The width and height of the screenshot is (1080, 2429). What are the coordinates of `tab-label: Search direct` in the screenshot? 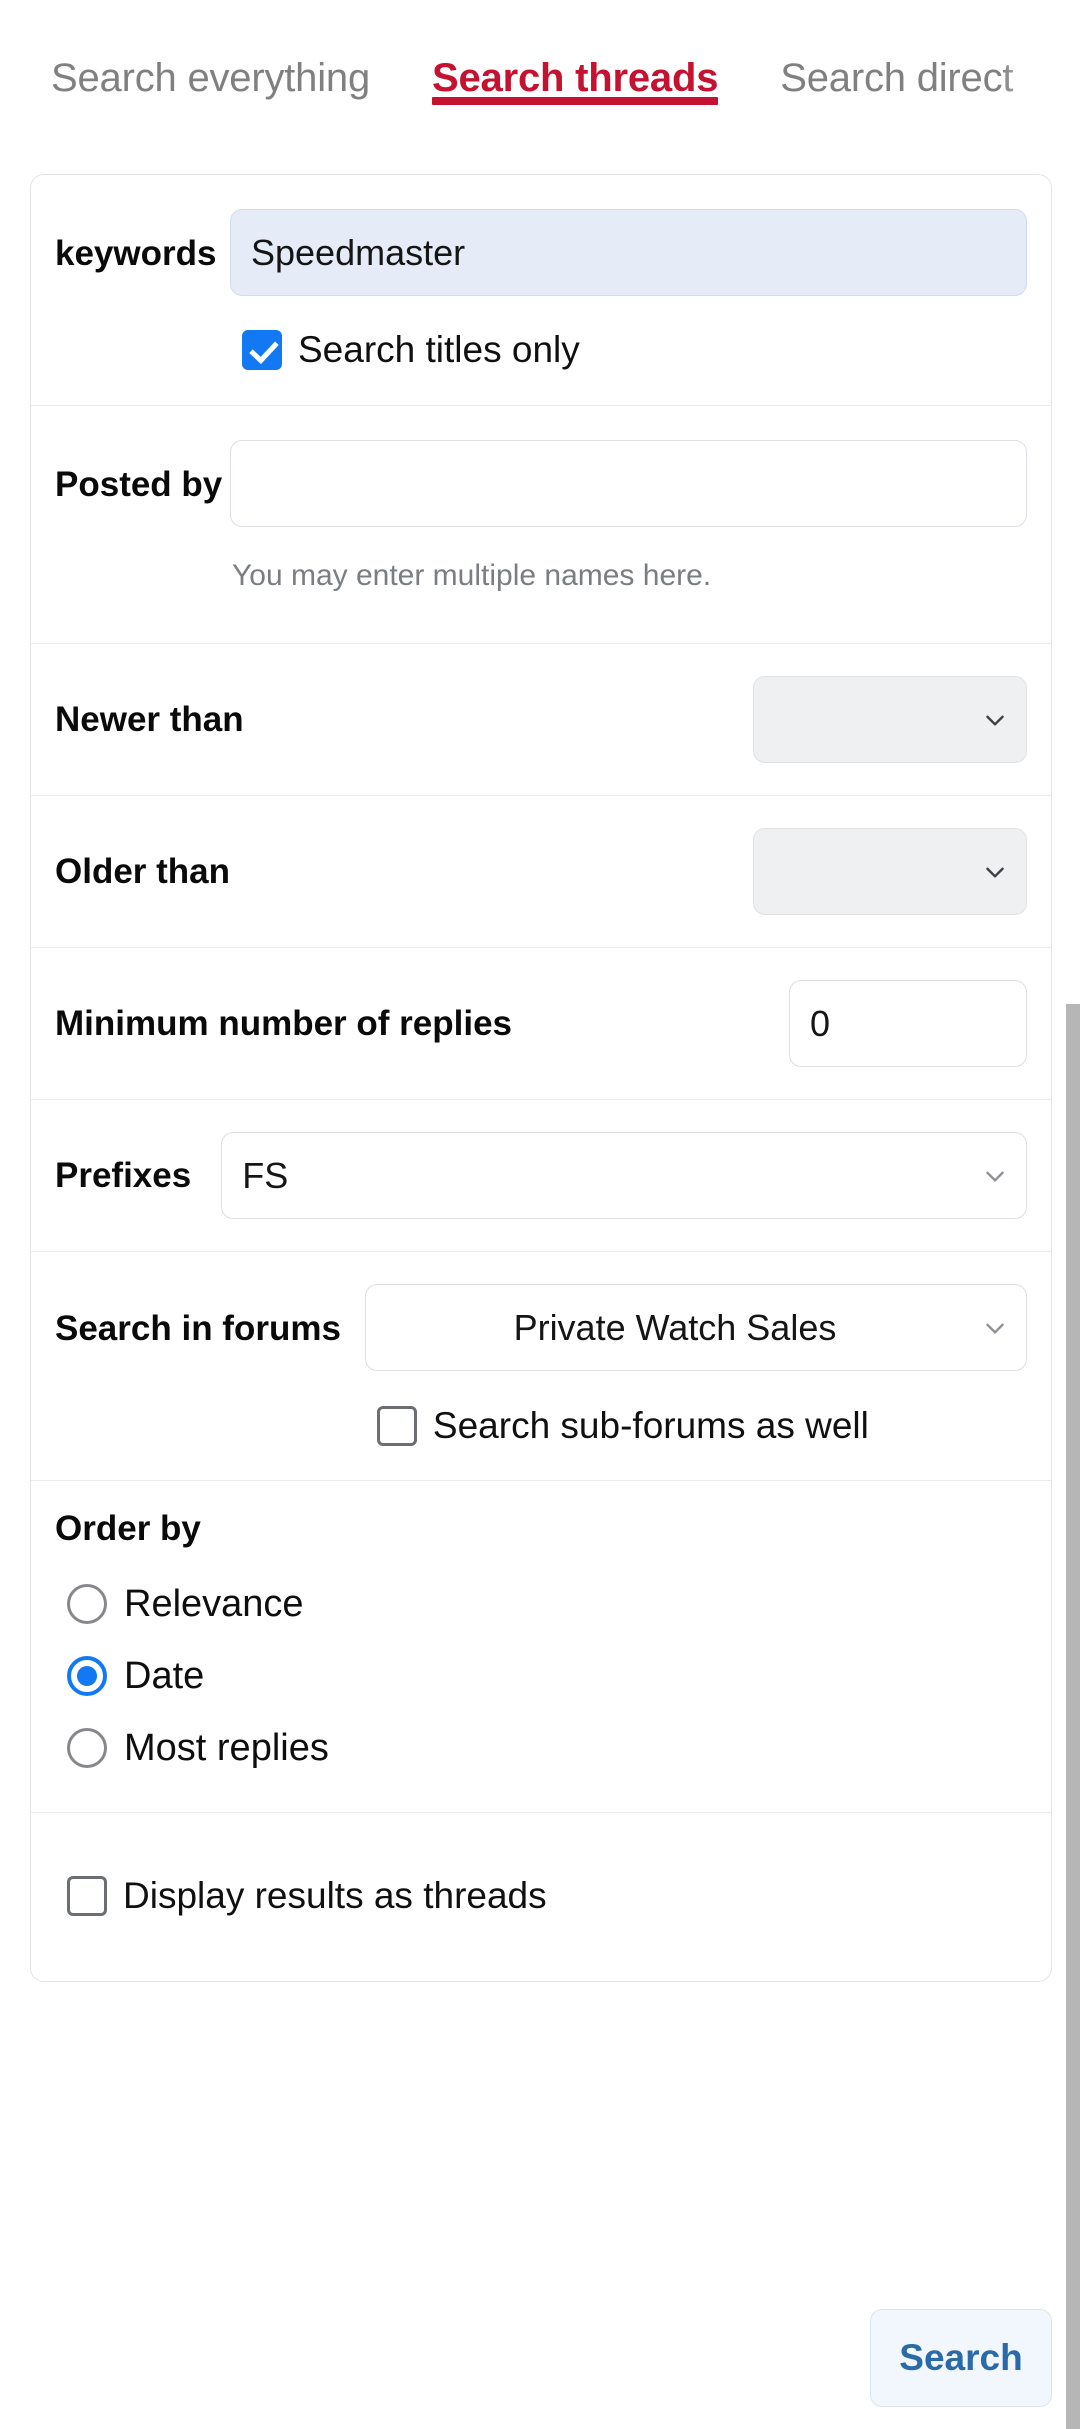 It's located at (897, 78).